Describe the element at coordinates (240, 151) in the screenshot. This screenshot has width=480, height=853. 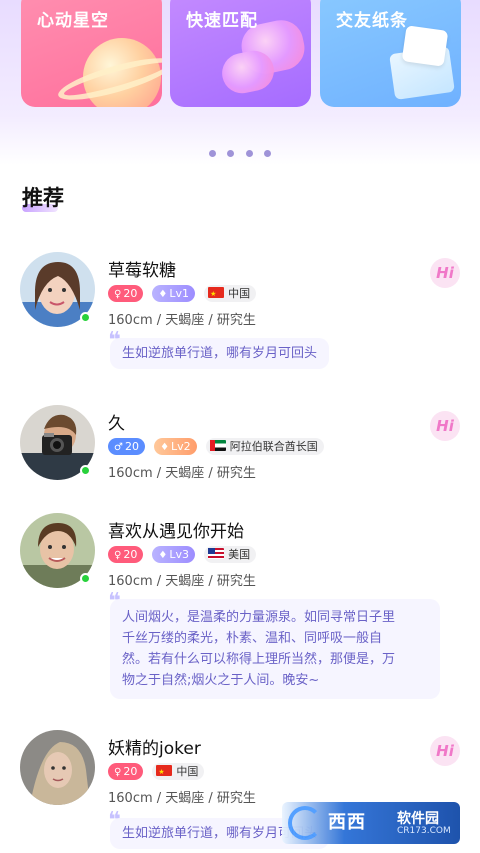
I see `carousel-pager` at that location.